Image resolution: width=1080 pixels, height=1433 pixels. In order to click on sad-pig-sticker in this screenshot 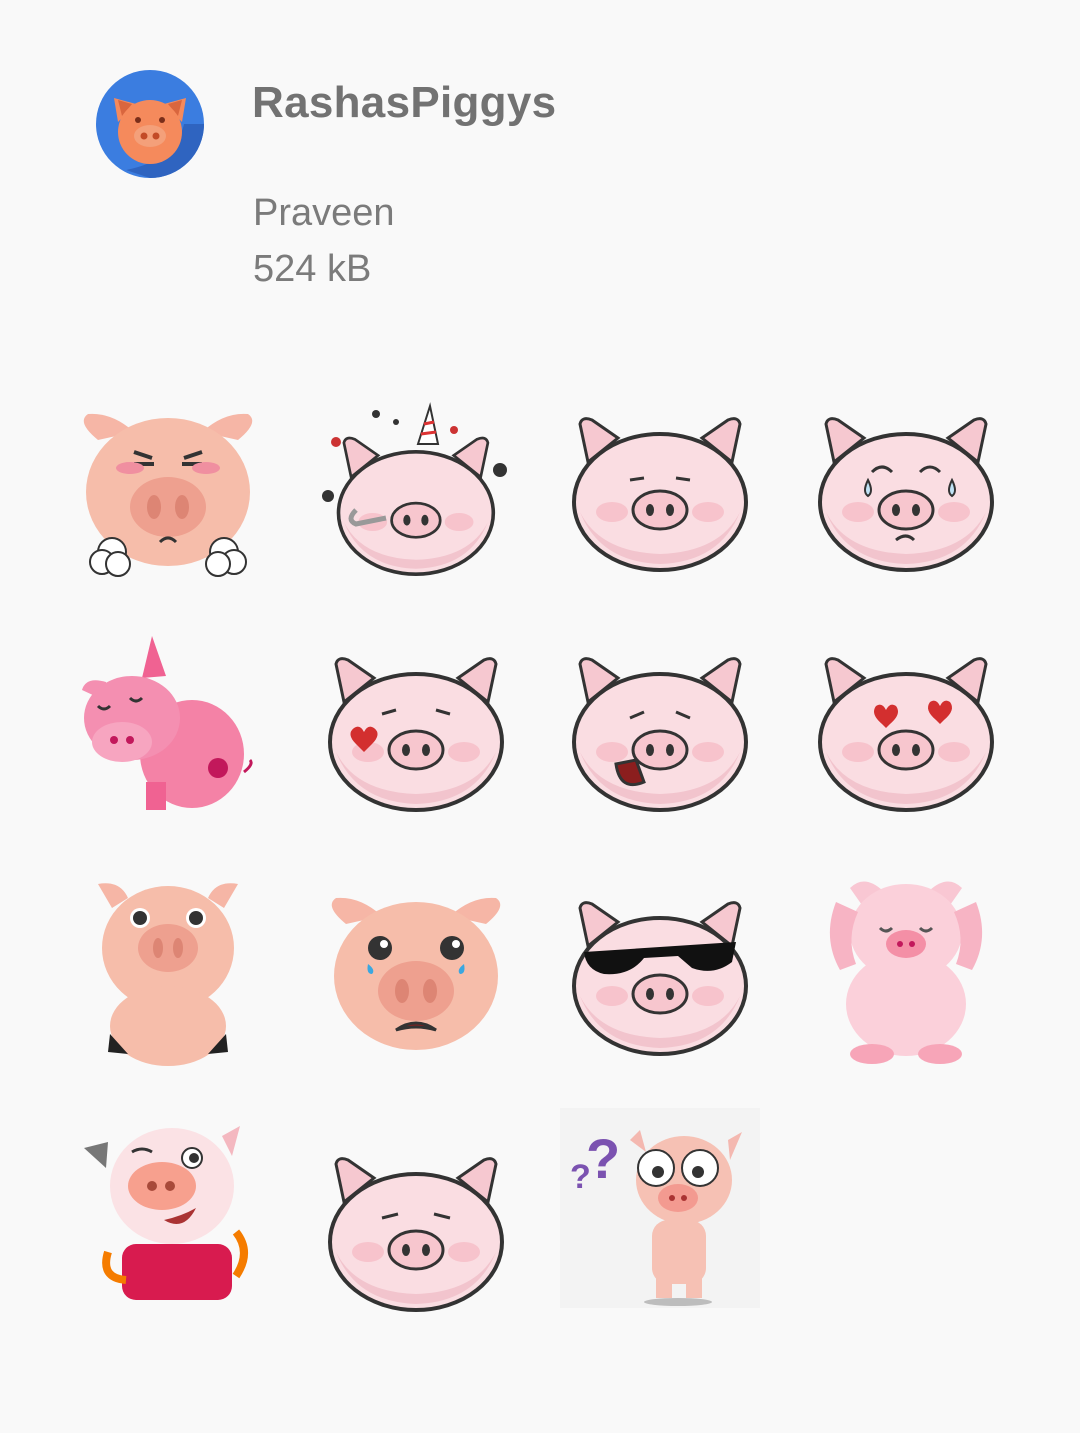, I will do `click(416, 976)`.